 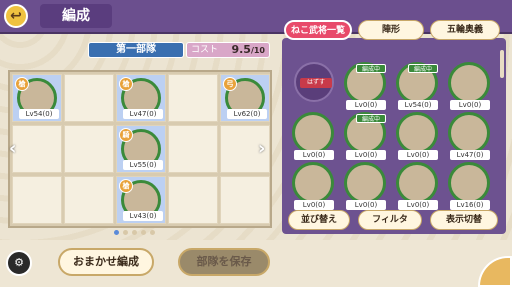 I want to click on roster-cat-general: Lv16(0), so click(x=470, y=185).